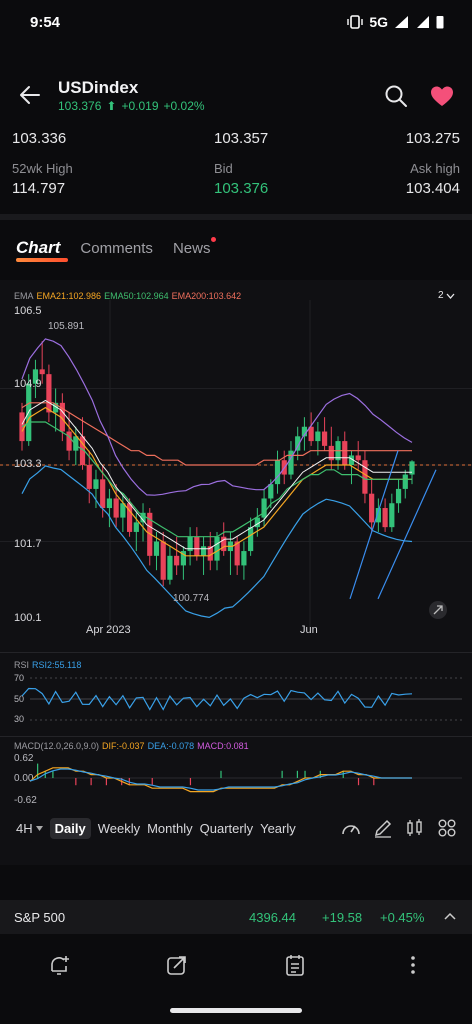 This screenshot has width=472, height=1024. I want to click on macd-dif: DIF:-0.037, so click(123, 746).